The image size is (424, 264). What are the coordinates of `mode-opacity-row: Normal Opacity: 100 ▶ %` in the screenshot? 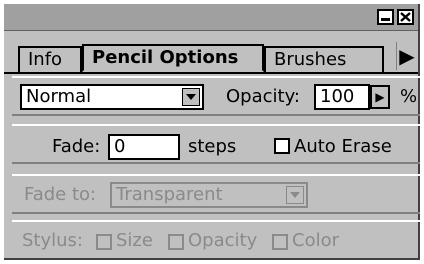 It's located at (216, 96).